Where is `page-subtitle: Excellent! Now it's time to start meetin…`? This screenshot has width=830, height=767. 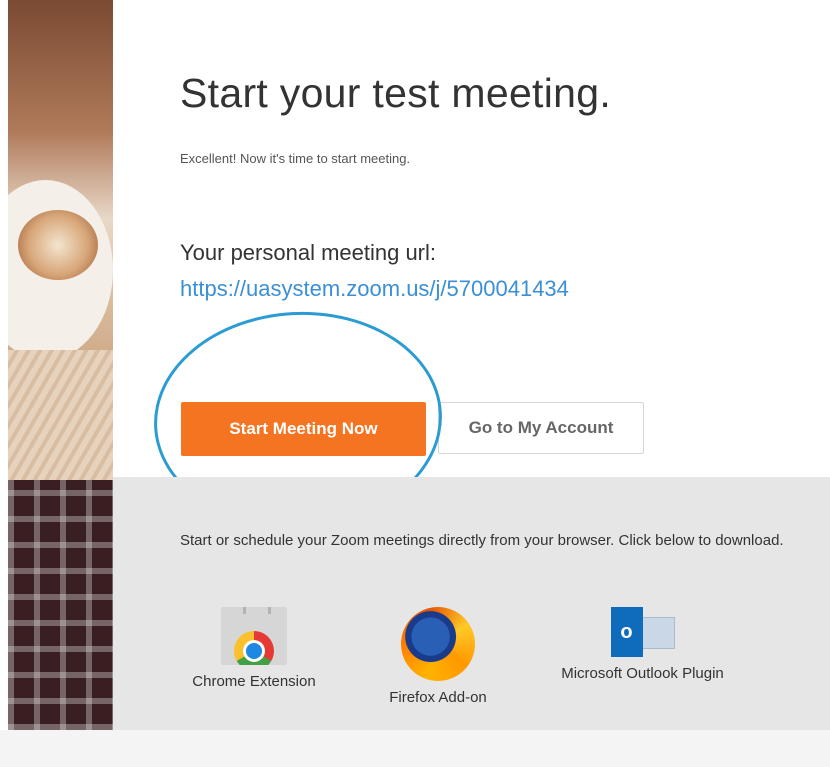
page-subtitle: Excellent! Now it's time to start meetin… is located at coordinates (295, 158).